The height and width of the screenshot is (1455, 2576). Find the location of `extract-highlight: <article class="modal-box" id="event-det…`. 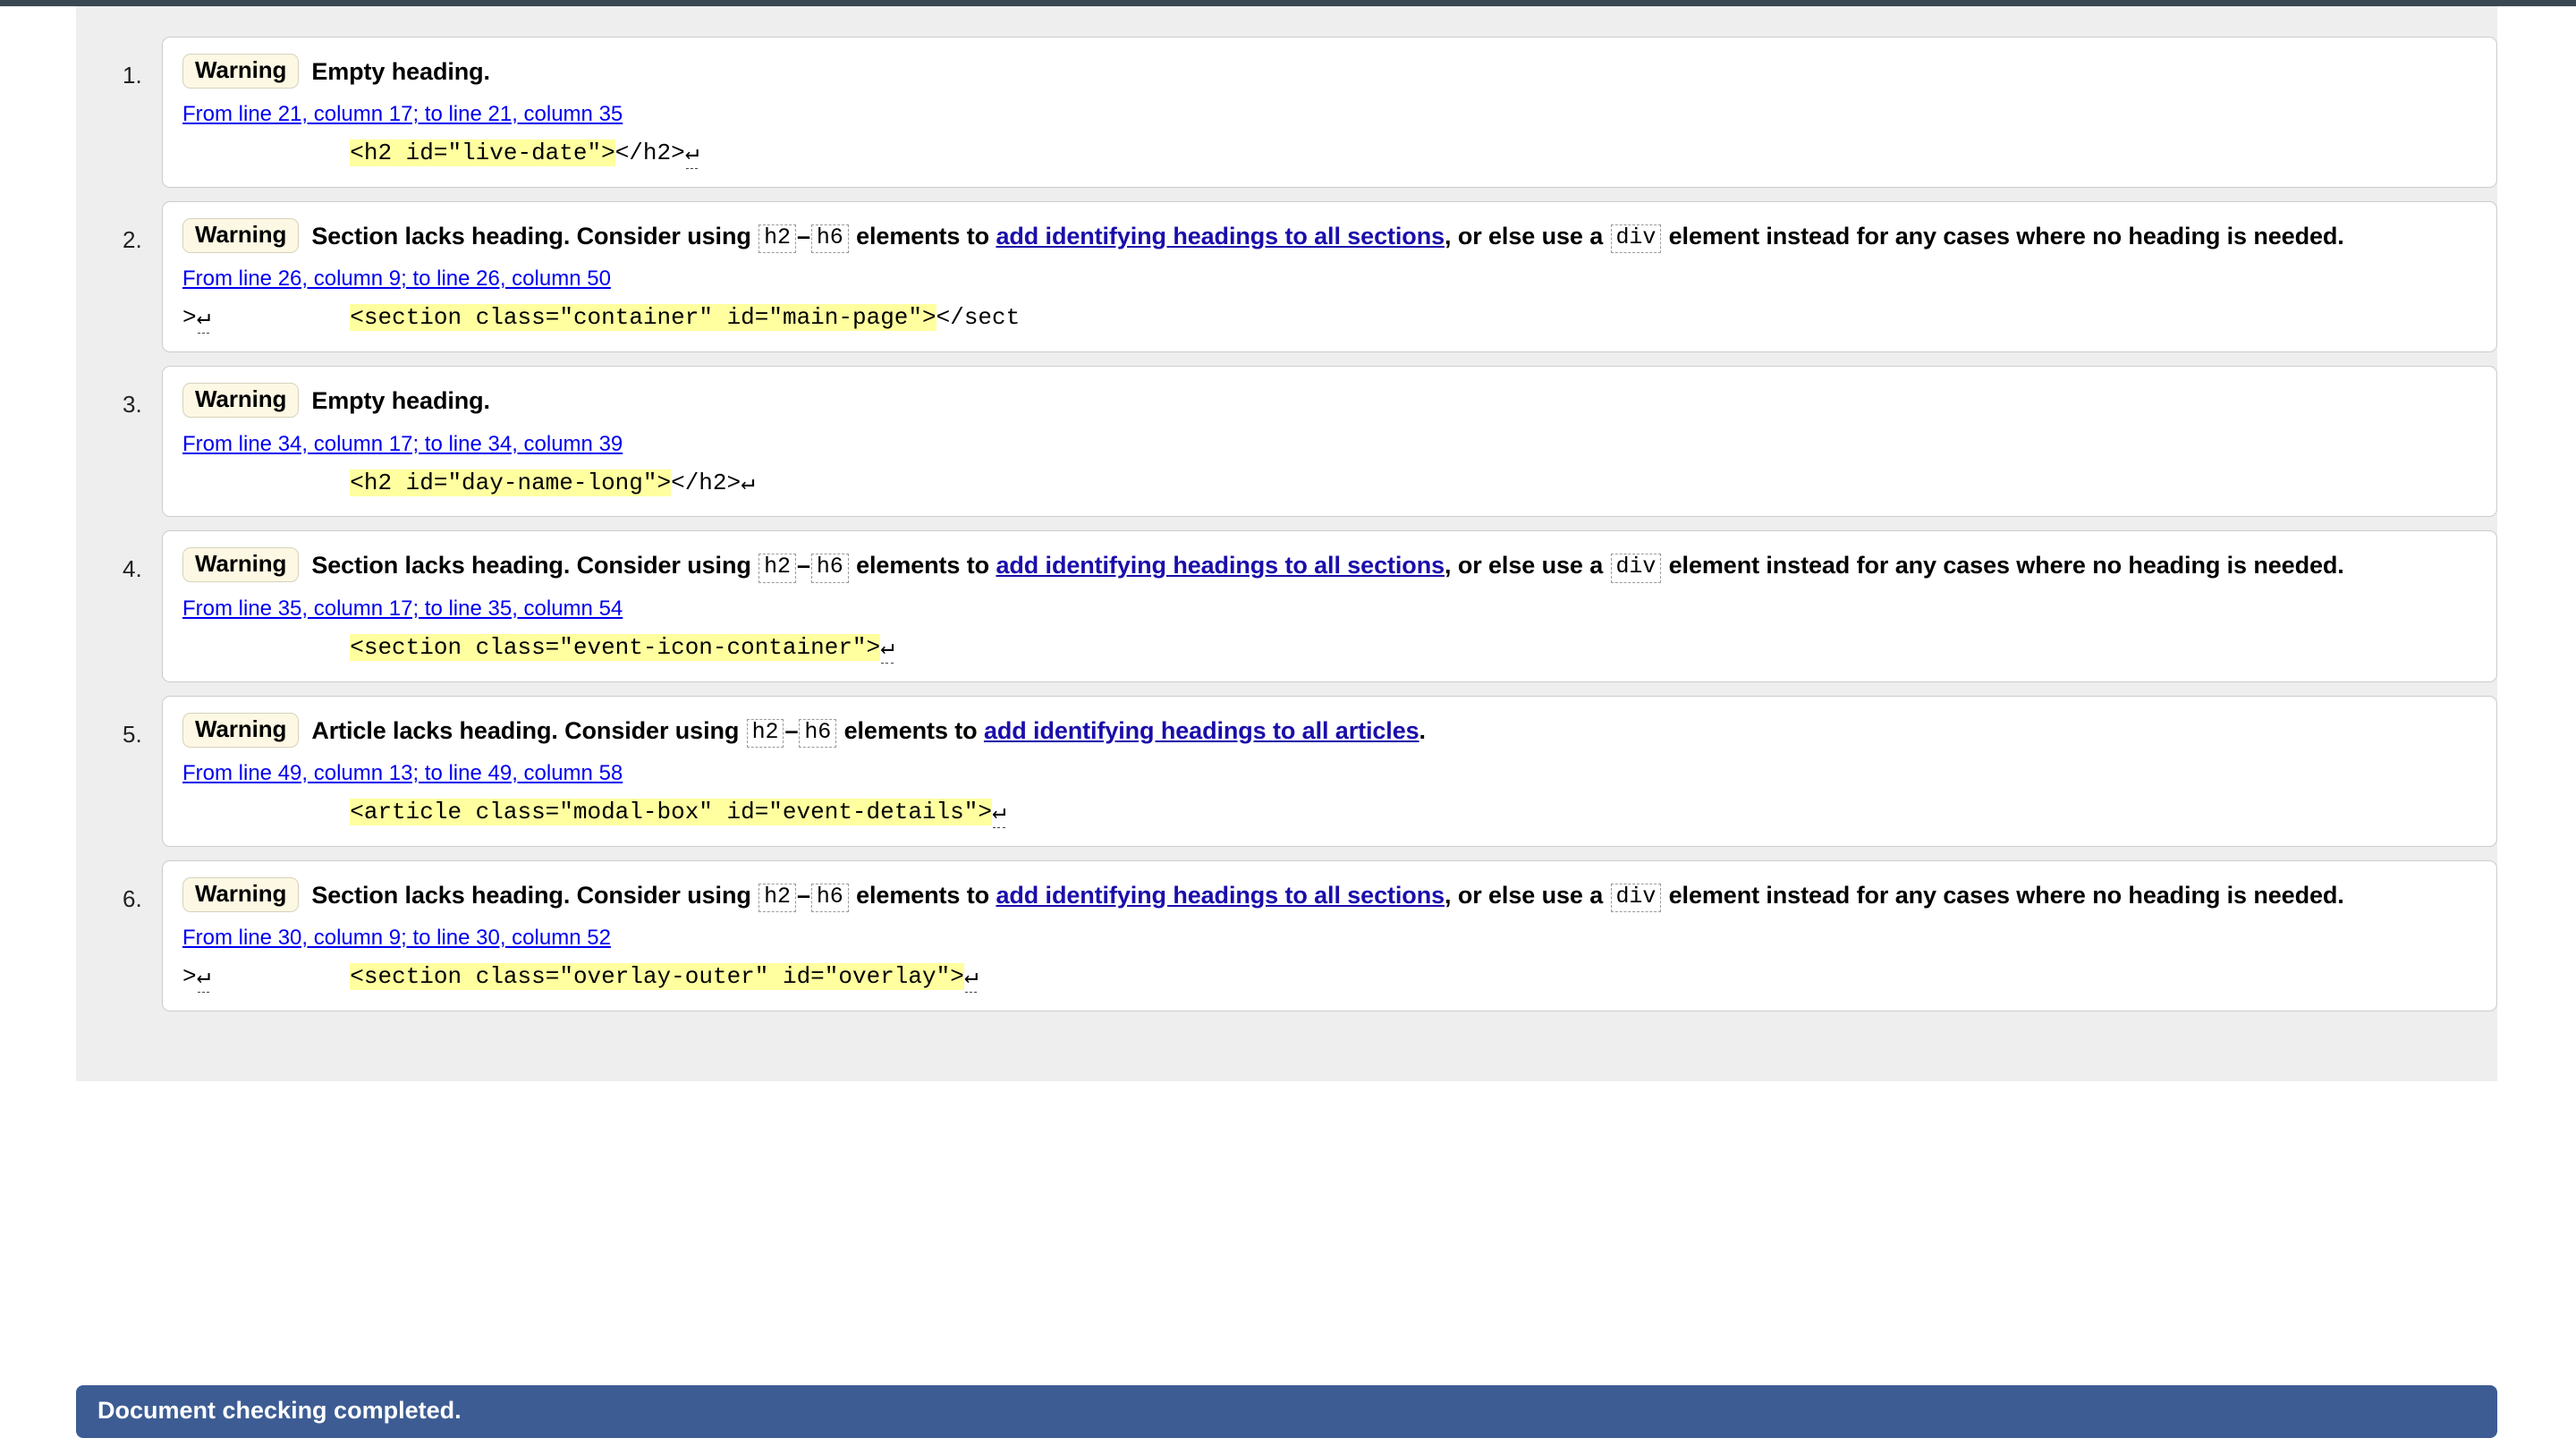

extract-highlight: <article class="modal-box" id="event-det… is located at coordinates (671, 811).